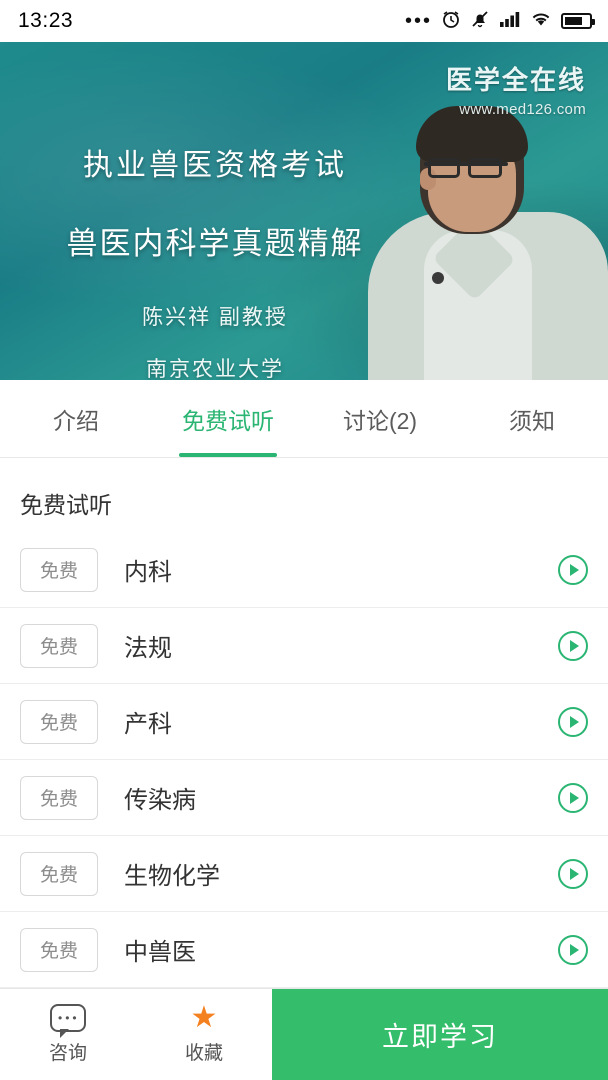 The height and width of the screenshot is (1080, 608). I want to click on hero-course-title: 兽医内科学真题精解, so click(215, 243).